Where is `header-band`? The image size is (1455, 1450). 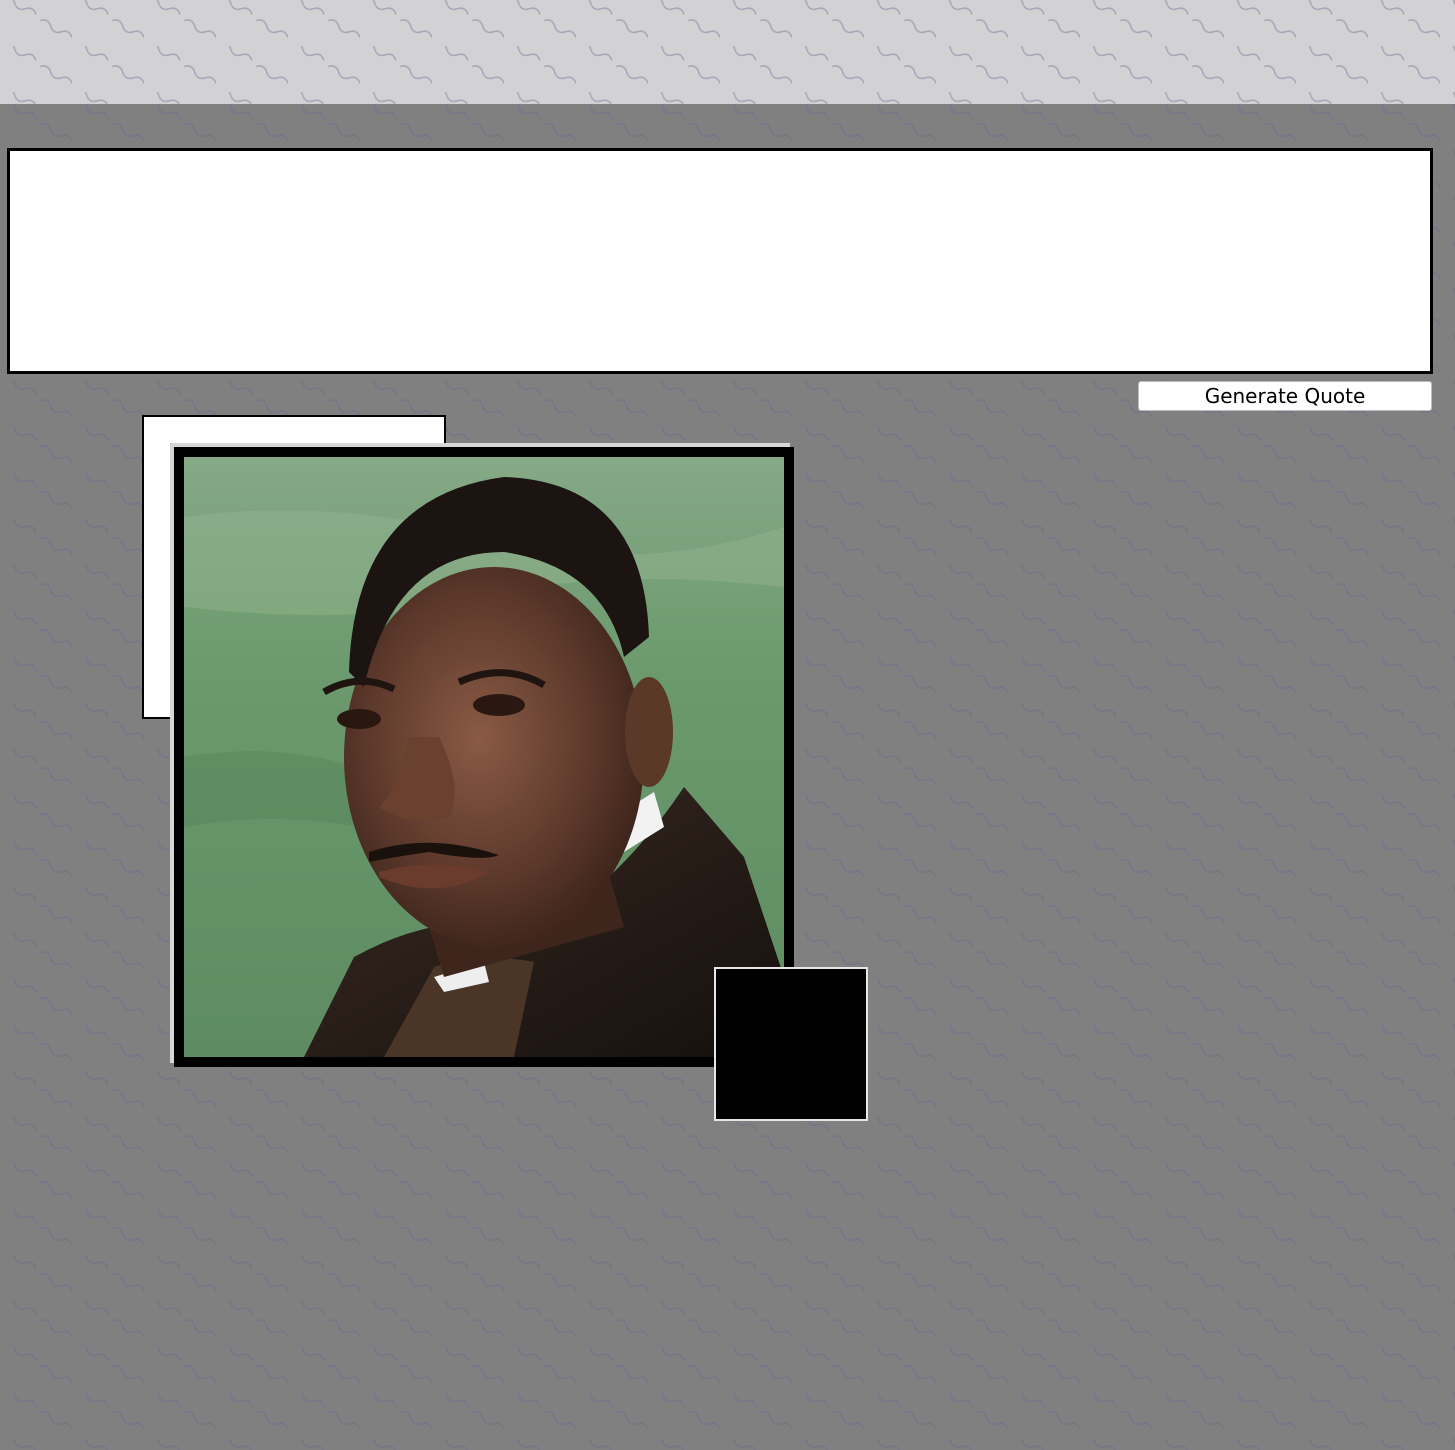
header-band is located at coordinates (727, 52).